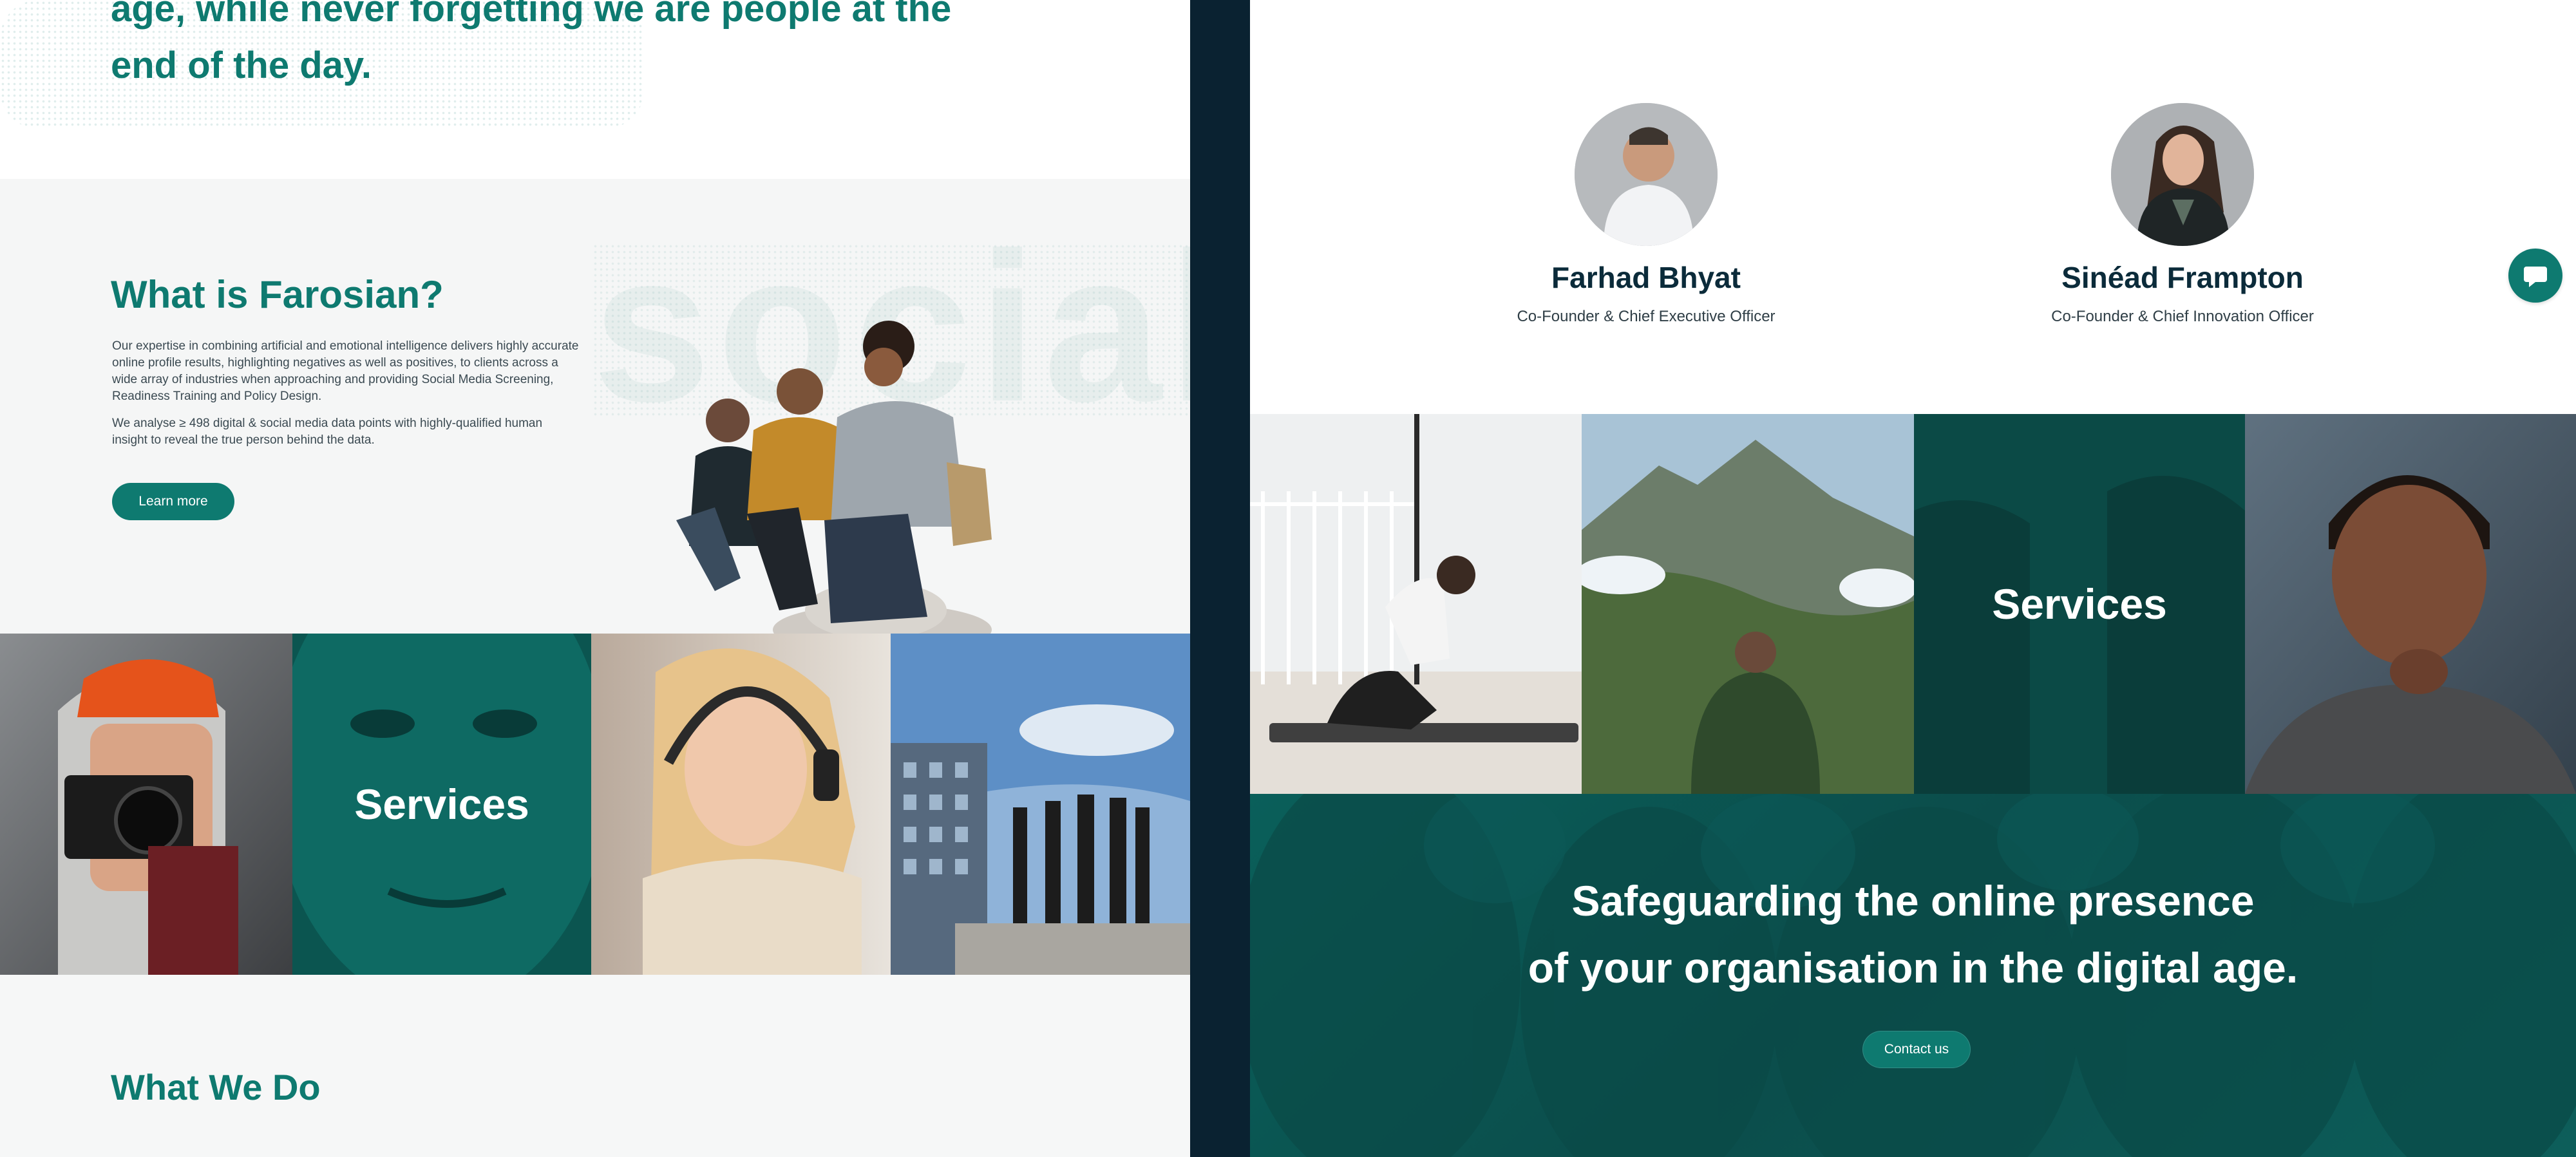  I want to click on yoga-photo, so click(1416, 604).